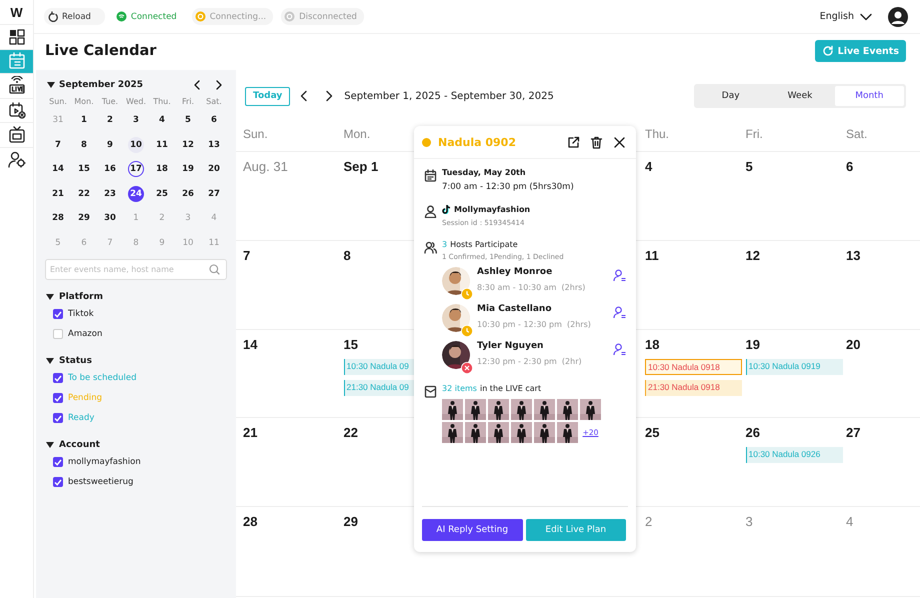 The height and width of the screenshot is (598, 920). What do you see at coordinates (214, 144) in the screenshot?
I see `date-cell: 13` at bounding box center [214, 144].